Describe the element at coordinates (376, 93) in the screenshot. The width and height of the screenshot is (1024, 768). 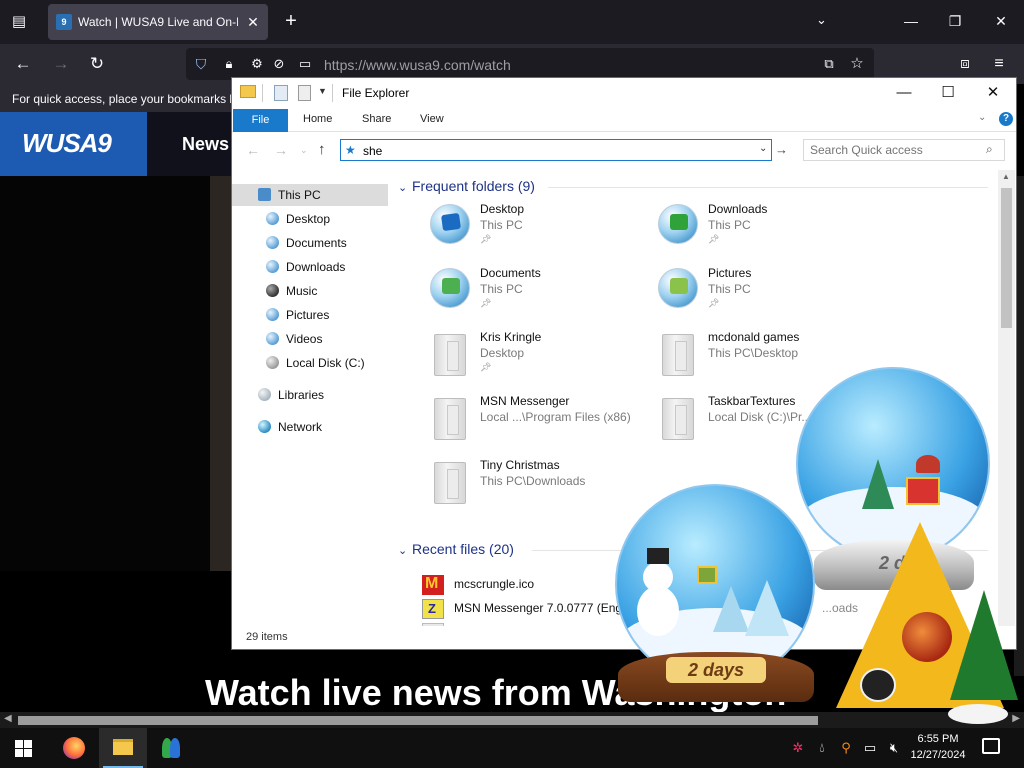
I see `window-title: File Explorer` at that location.